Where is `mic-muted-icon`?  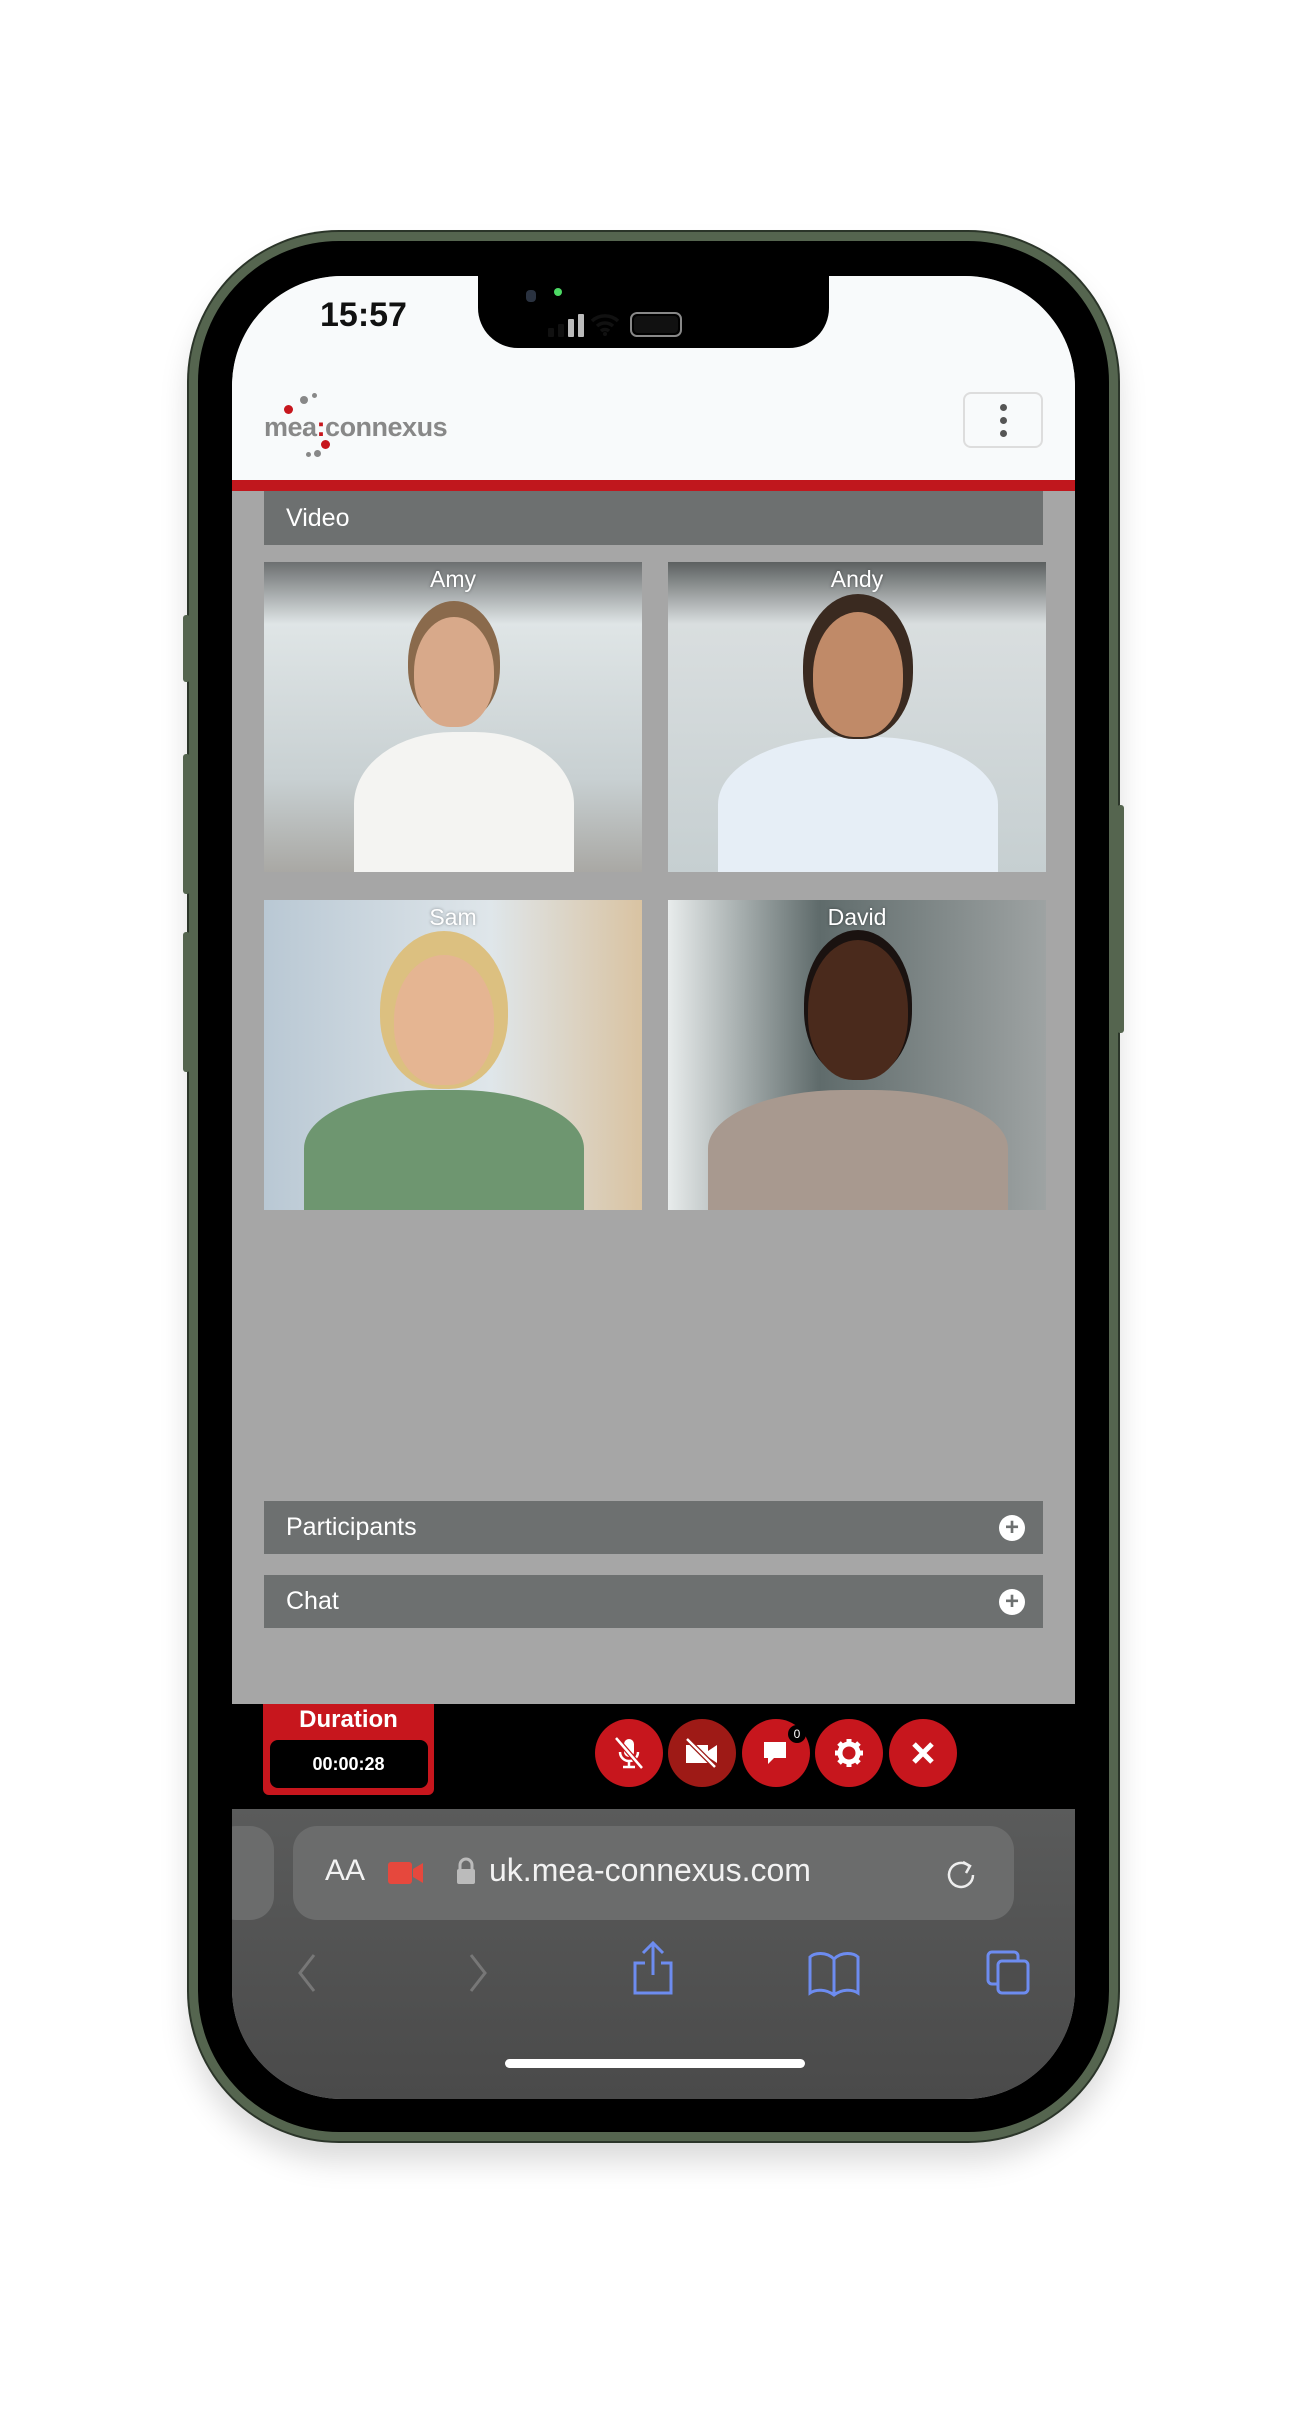 mic-muted-icon is located at coordinates (629, 1753).